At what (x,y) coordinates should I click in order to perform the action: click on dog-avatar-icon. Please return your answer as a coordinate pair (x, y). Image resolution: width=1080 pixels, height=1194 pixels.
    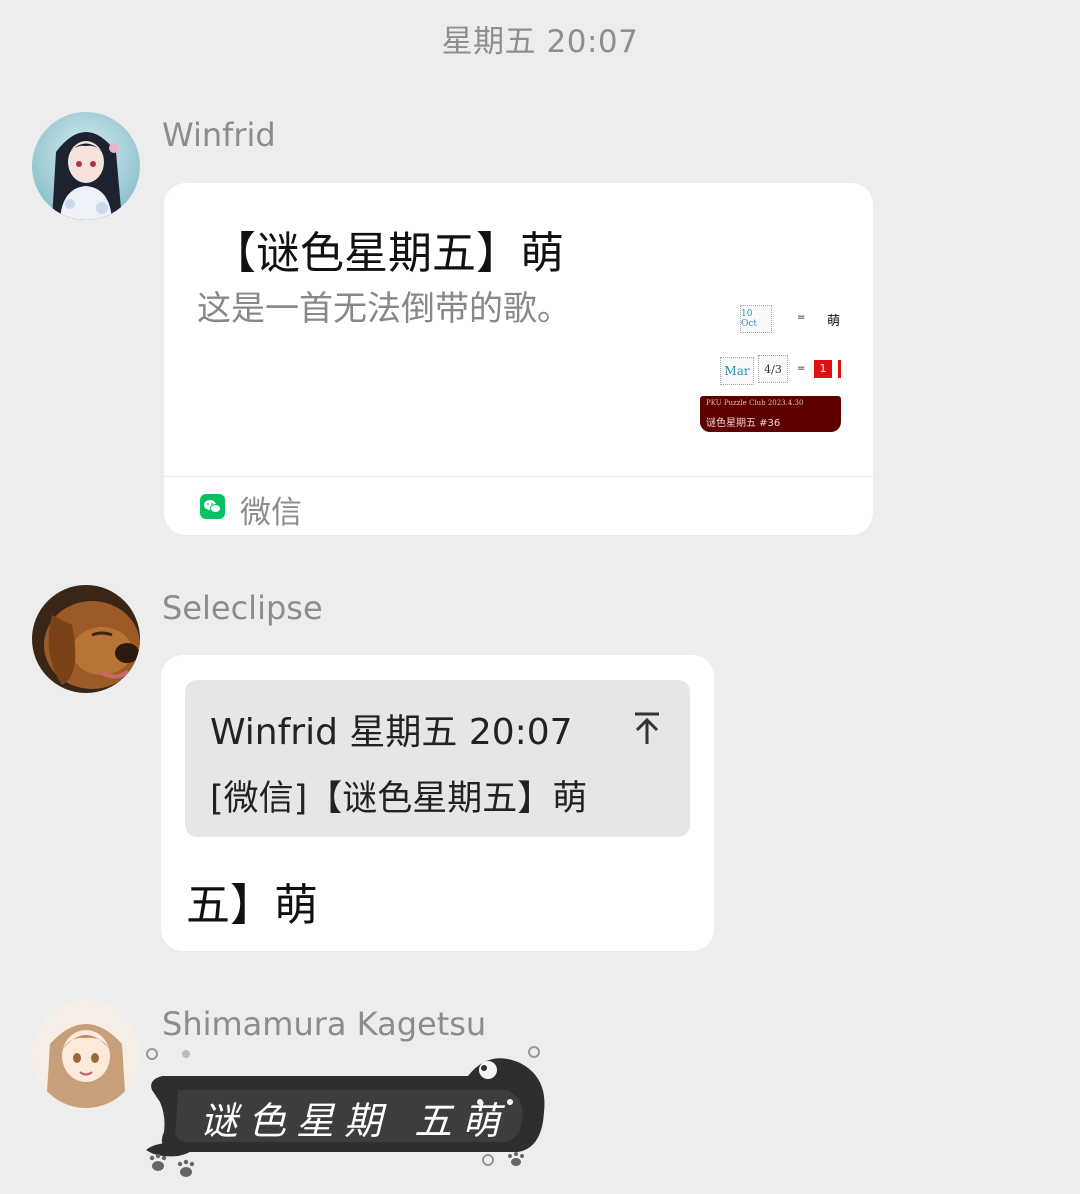
    Looking at the image, I should click on (86, 639).